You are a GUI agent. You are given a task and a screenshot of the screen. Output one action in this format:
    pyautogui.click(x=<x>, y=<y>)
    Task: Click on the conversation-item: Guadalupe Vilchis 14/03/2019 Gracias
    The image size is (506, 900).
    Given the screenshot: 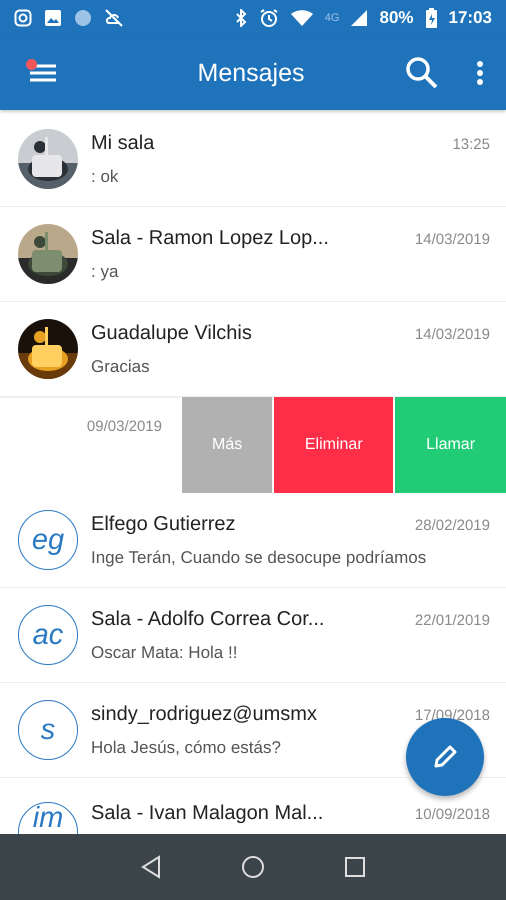 What is the action you would take?
    pyautogui.click(x=253, y=349)
    